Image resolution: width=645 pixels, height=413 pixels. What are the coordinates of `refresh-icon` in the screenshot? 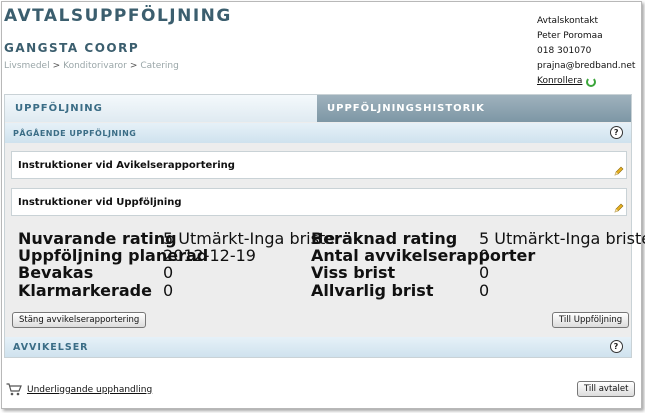 It's located at (591, 81).